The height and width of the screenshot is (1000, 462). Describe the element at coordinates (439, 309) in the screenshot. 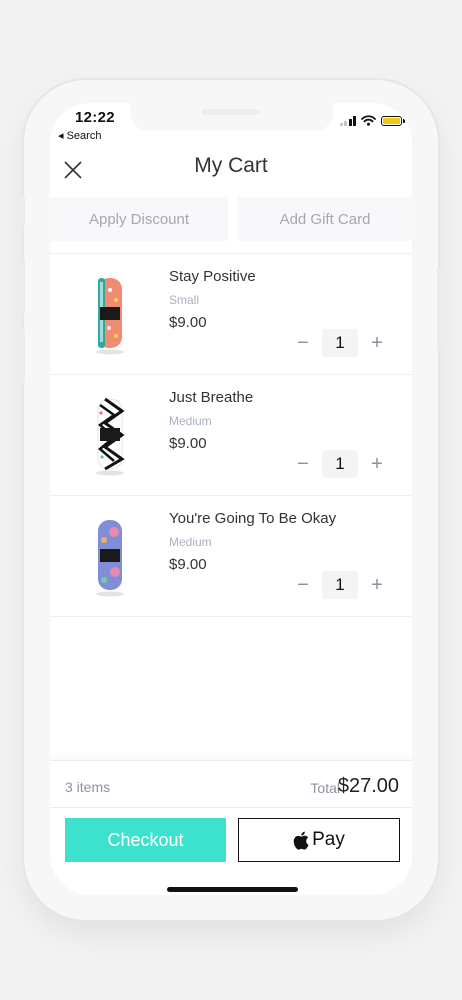

I see `phone-power-button` at that location.